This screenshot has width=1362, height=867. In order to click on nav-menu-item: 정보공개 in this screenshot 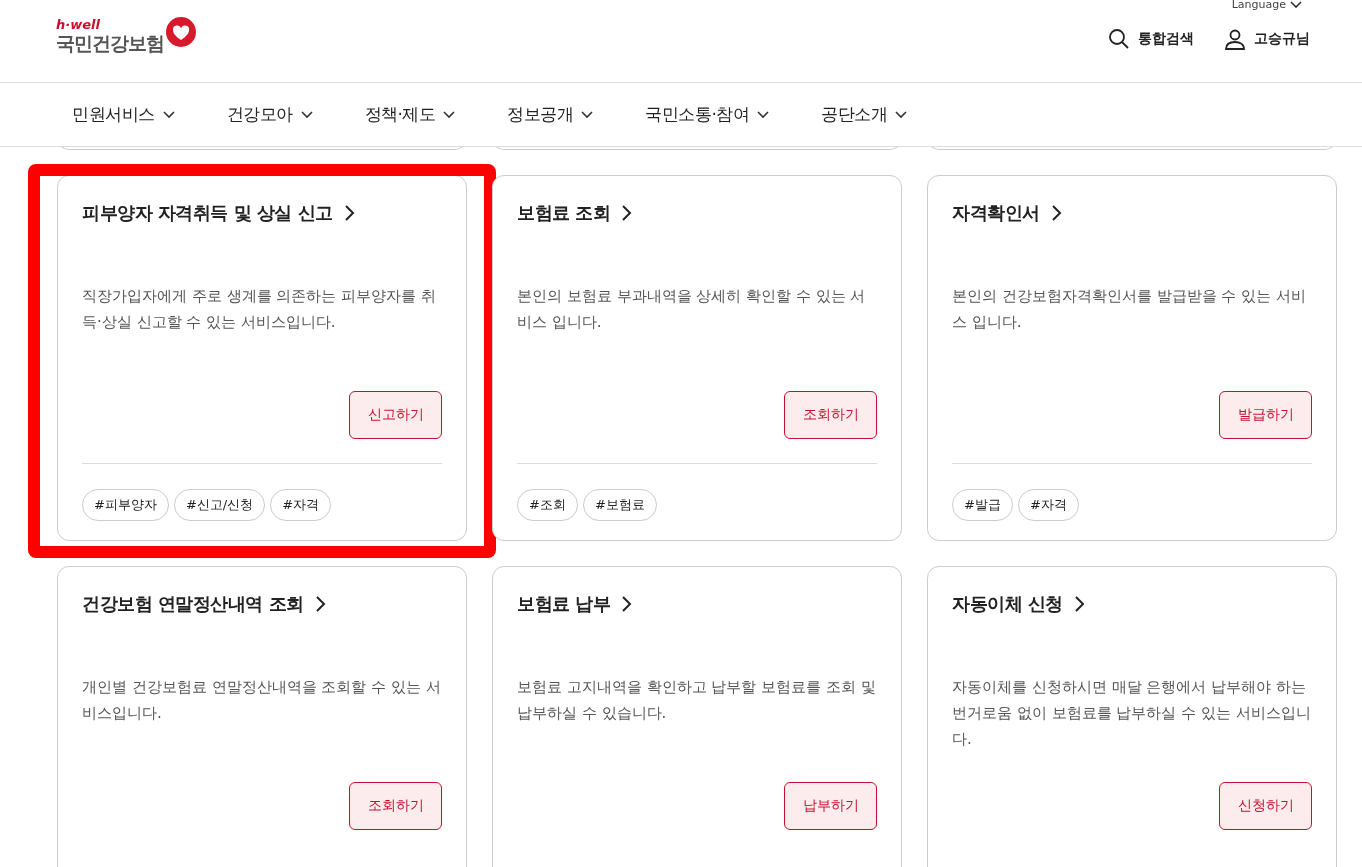, I will do `click(550, 114)`.